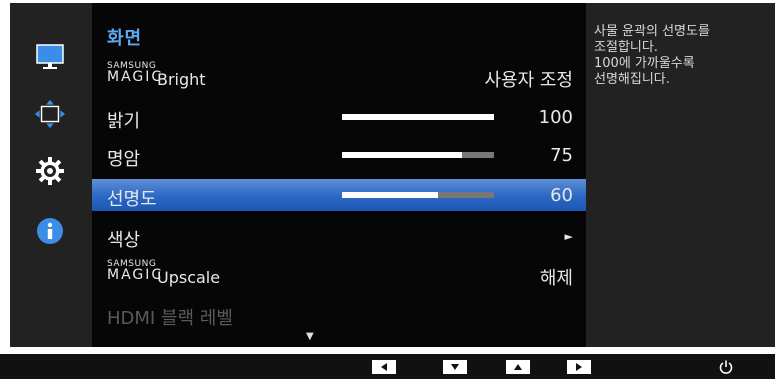 This screenshot has height=379, width=775. I want to click on help-line: 조절합니다., so click(626, 47).